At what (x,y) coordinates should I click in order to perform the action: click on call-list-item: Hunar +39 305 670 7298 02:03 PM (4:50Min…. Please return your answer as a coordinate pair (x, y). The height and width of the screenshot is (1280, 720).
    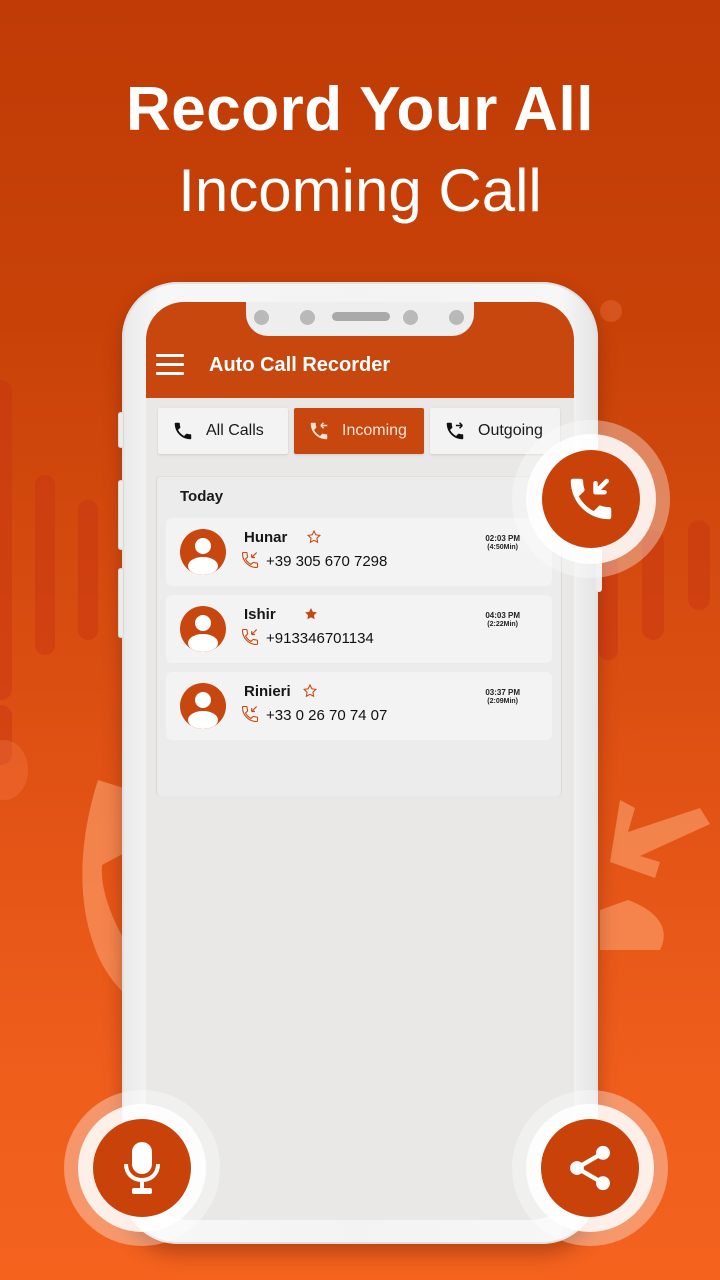
    Looking at the image, I should click on (359, 552).